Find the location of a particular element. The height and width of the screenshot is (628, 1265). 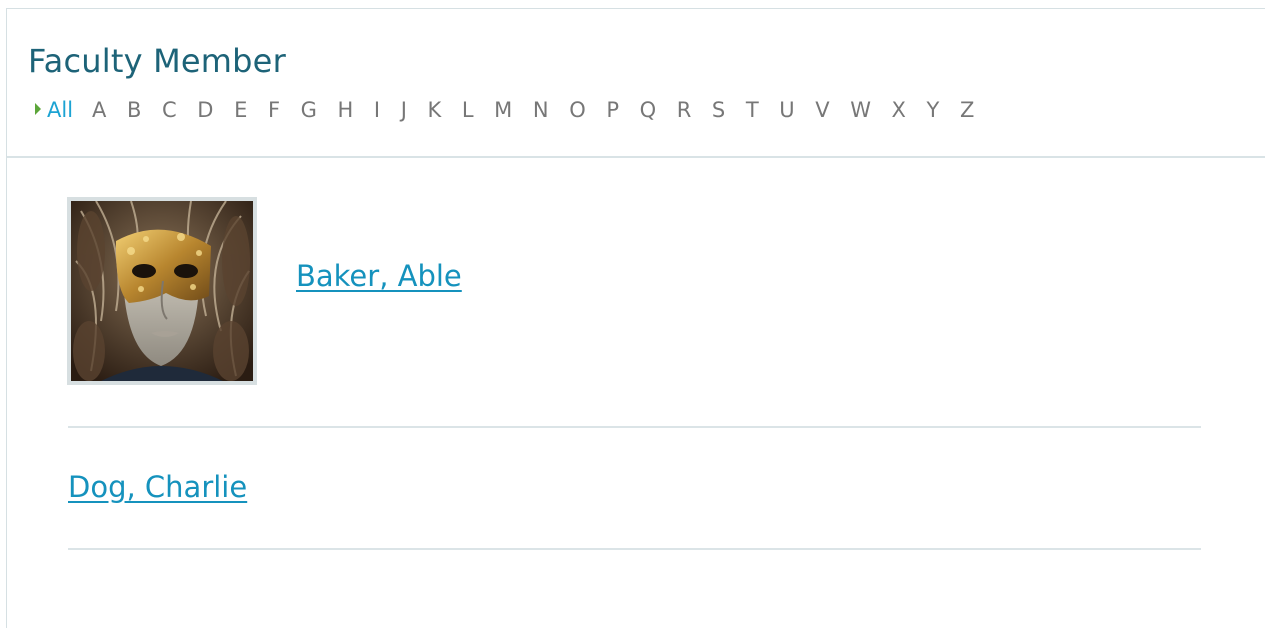

header-divider is located at coordinates (636, 157).